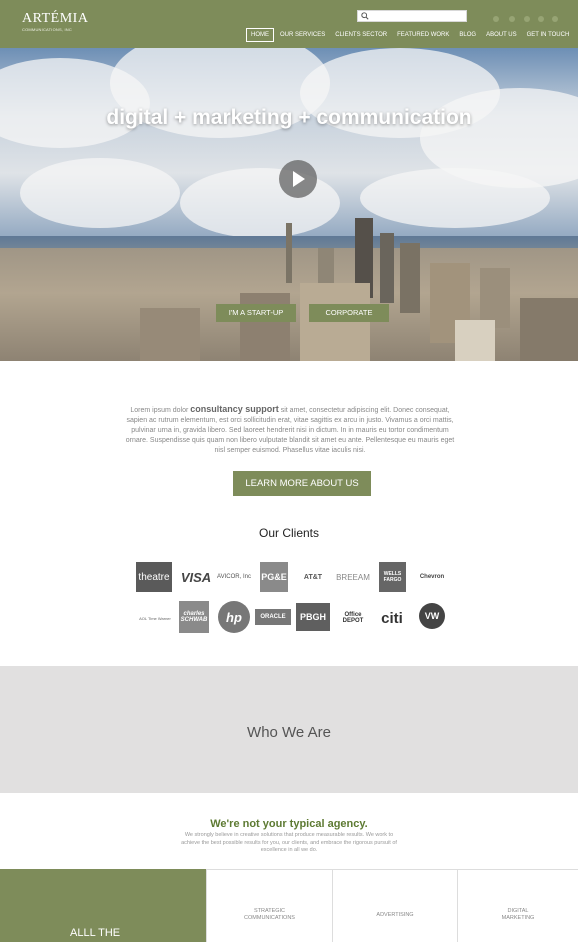 The width and height of the screenshot is (578, 942). What do you see at coordinates (517, 905) in the screenshot?
I see `service-panel-digital: DIGITAL MARKETING` at bounding box center [517, 905].